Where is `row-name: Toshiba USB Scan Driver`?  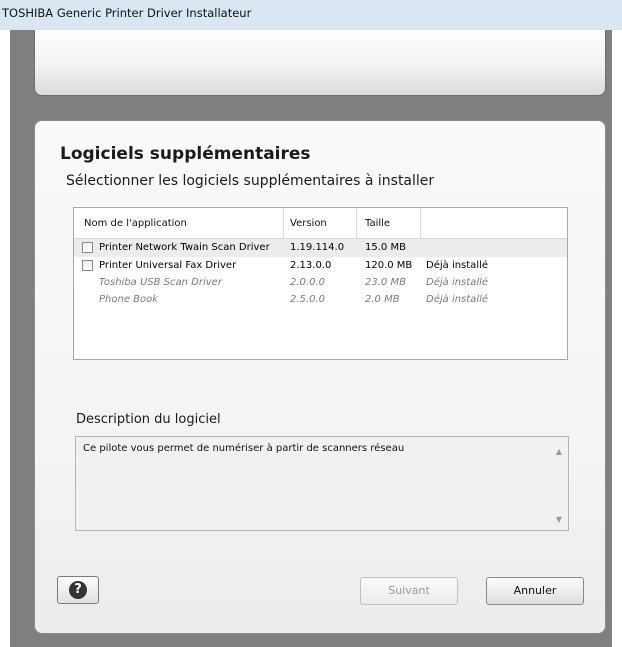
row-name: Toshiba USB Scan Driver is located at coordinates (160, 282).